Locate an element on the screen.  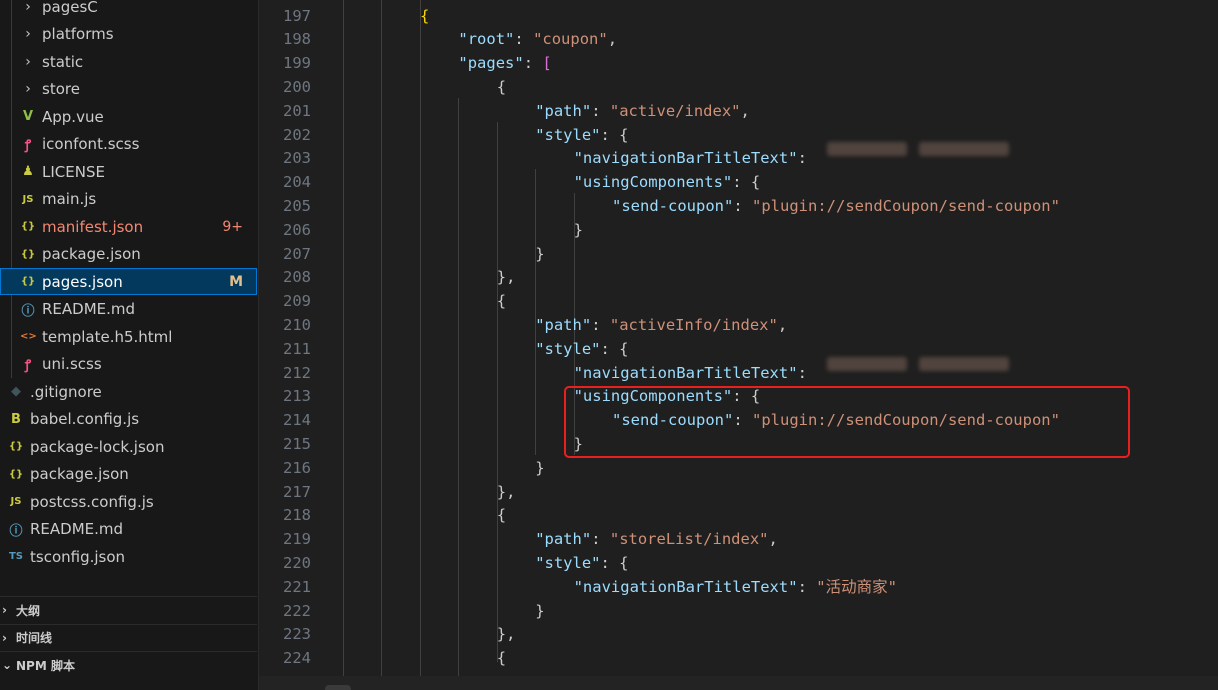
sidebar-section-label: NPM 脚本 is located at coordinates (45, 665).